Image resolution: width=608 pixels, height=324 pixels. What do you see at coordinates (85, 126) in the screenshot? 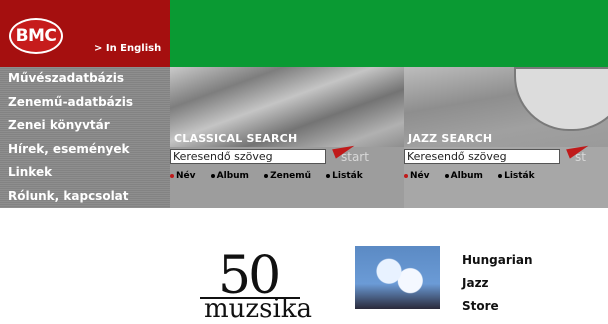
I see `nav-item-music-library: Zenei könyvtár` at bounding box center [85, 126].